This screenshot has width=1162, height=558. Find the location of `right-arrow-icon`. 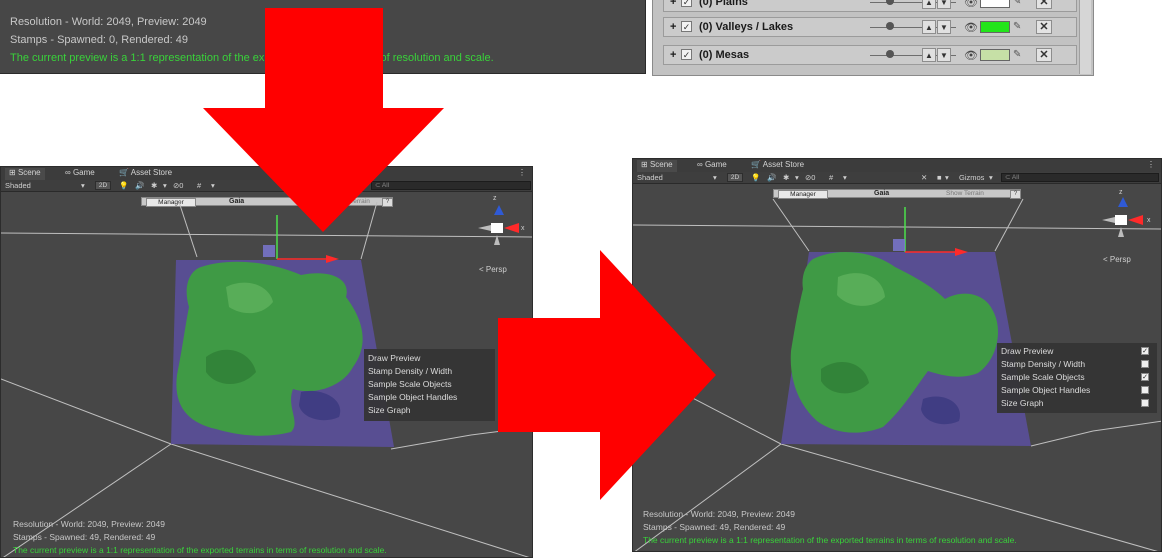

right-arrow-icon is located at coordinates (607, 375).